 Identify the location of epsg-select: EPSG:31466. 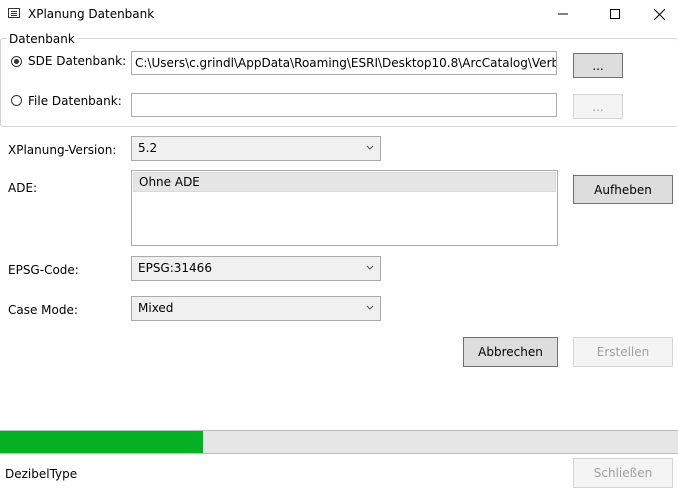
(256, 268).